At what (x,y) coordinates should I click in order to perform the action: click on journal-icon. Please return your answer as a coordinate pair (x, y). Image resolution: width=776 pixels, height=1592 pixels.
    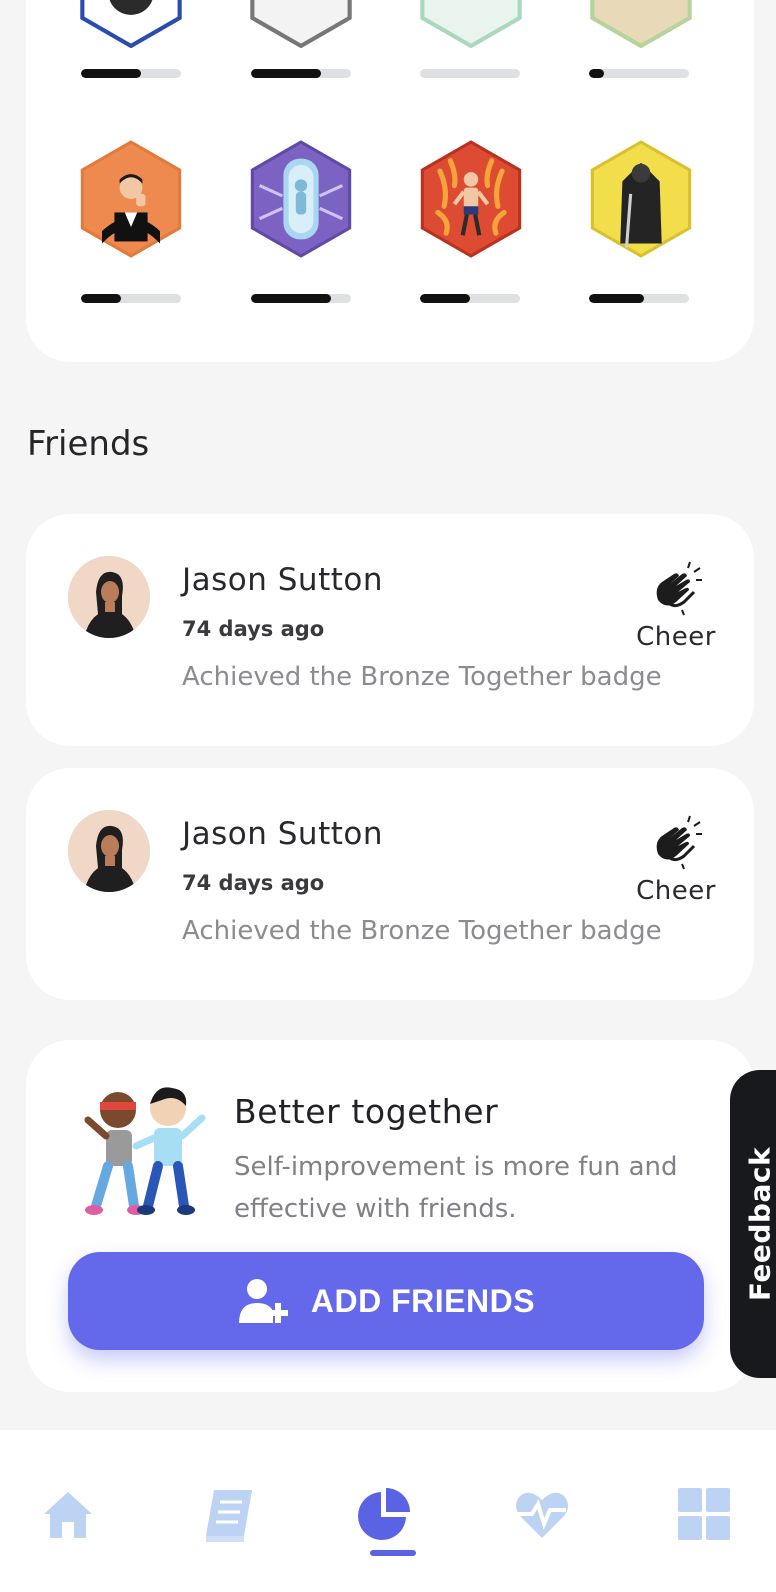
    Looking at the image, I should click on (229, 1516).